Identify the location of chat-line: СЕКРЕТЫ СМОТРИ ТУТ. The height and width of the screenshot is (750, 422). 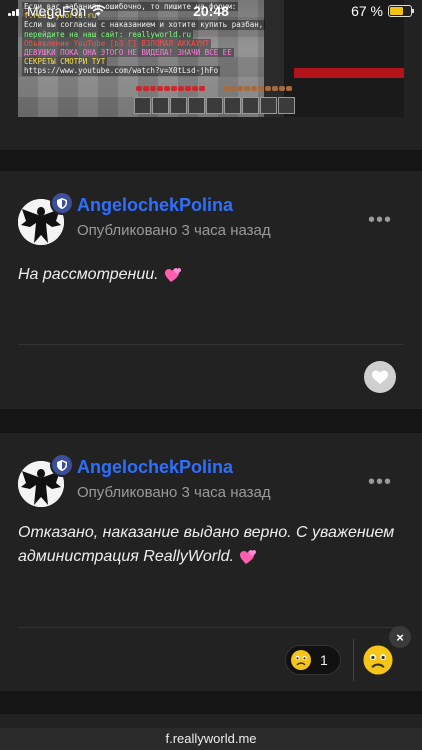
(65, 62).